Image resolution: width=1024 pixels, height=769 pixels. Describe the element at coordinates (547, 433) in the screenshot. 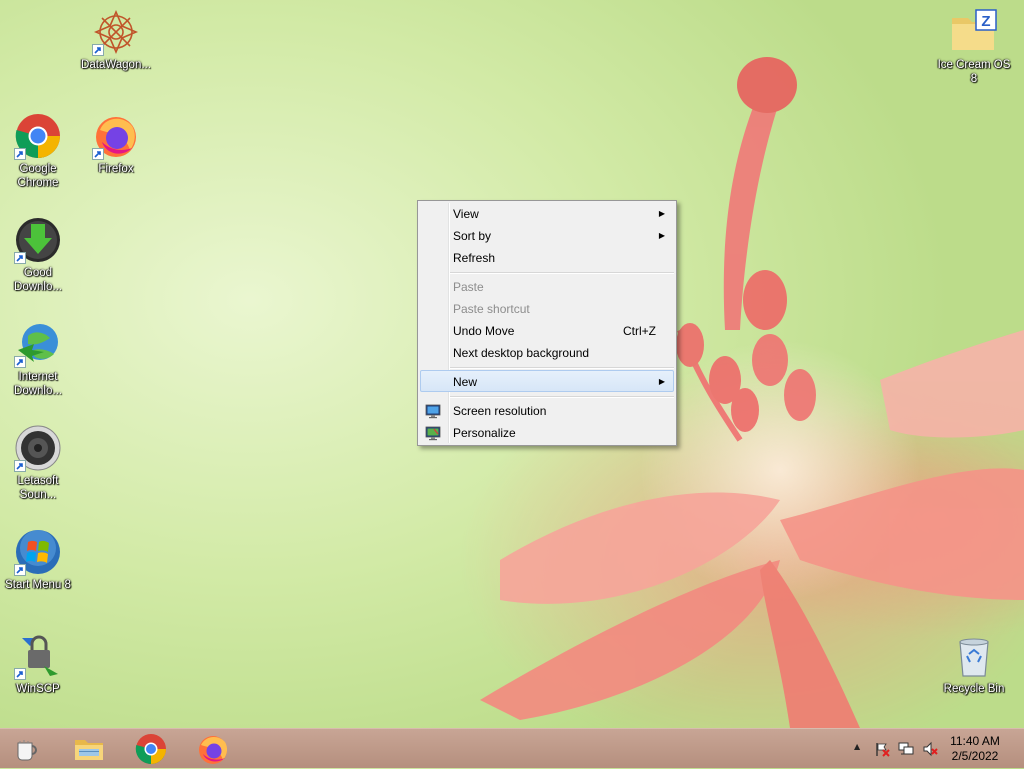

I see `menu-item-personalize: Personalize` at that location.